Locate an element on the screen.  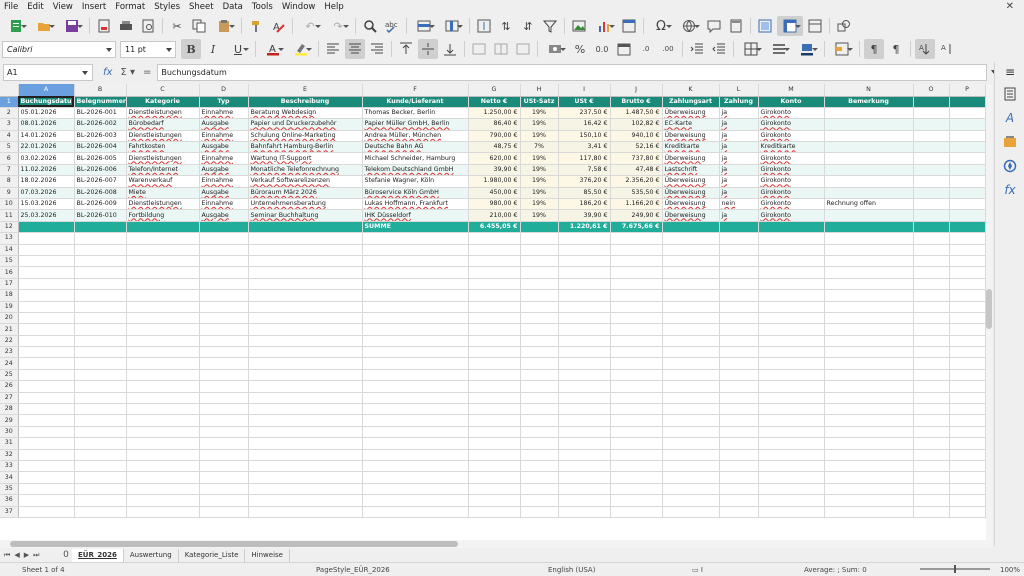
row-header: 24 is located at coordinates (9, 363).